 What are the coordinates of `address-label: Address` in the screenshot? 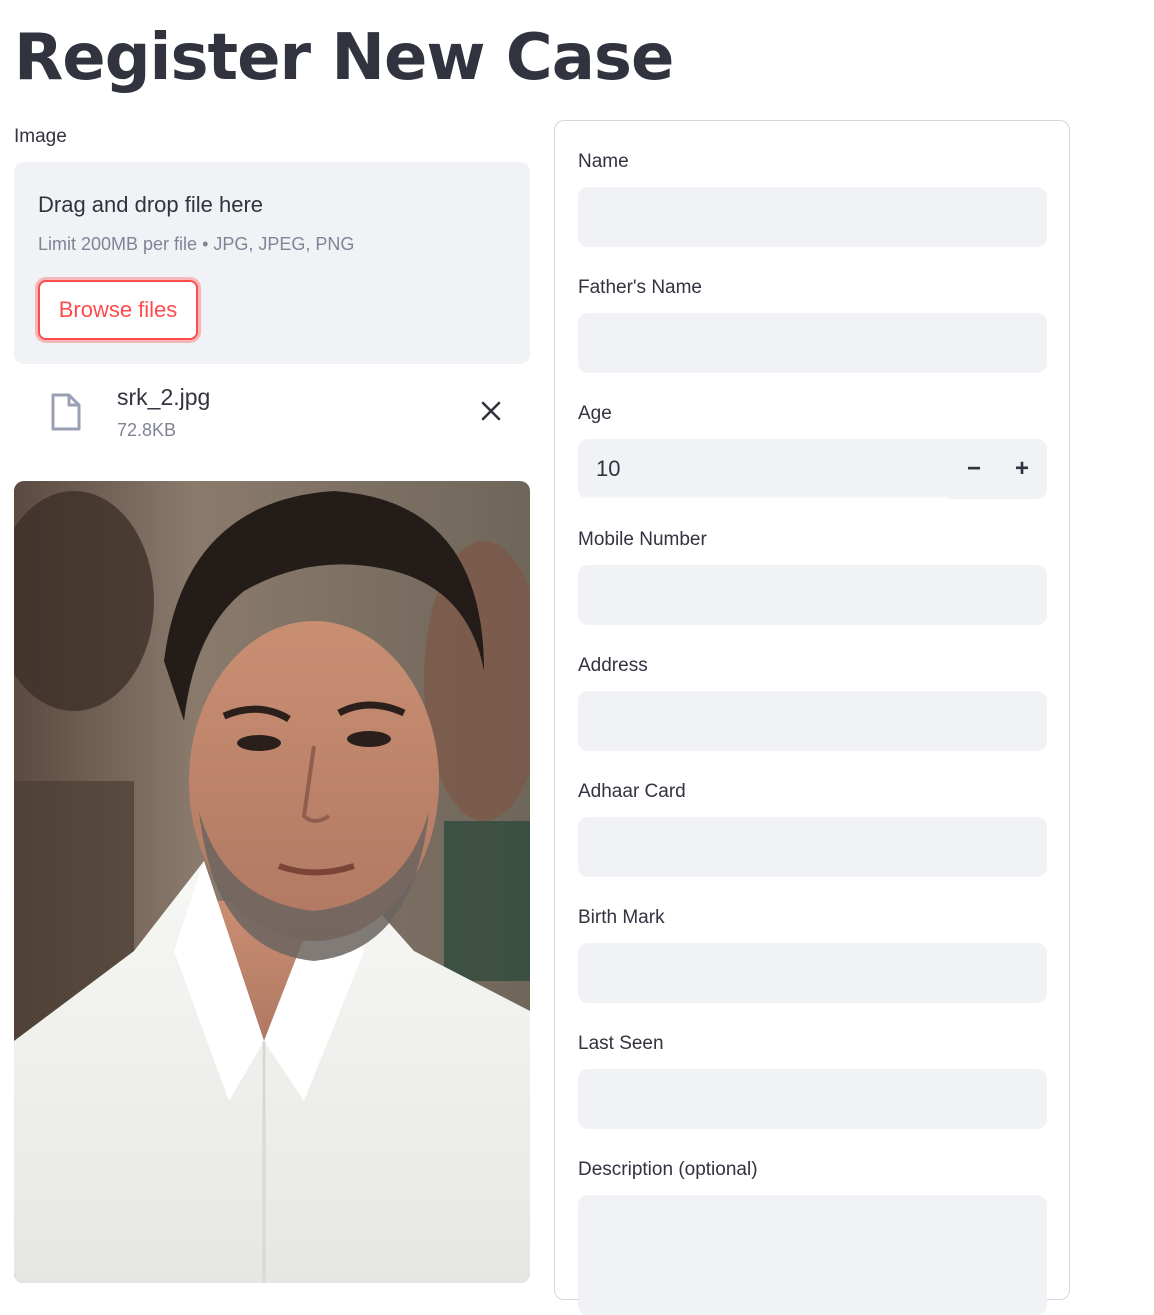 It's located at (613, 665).